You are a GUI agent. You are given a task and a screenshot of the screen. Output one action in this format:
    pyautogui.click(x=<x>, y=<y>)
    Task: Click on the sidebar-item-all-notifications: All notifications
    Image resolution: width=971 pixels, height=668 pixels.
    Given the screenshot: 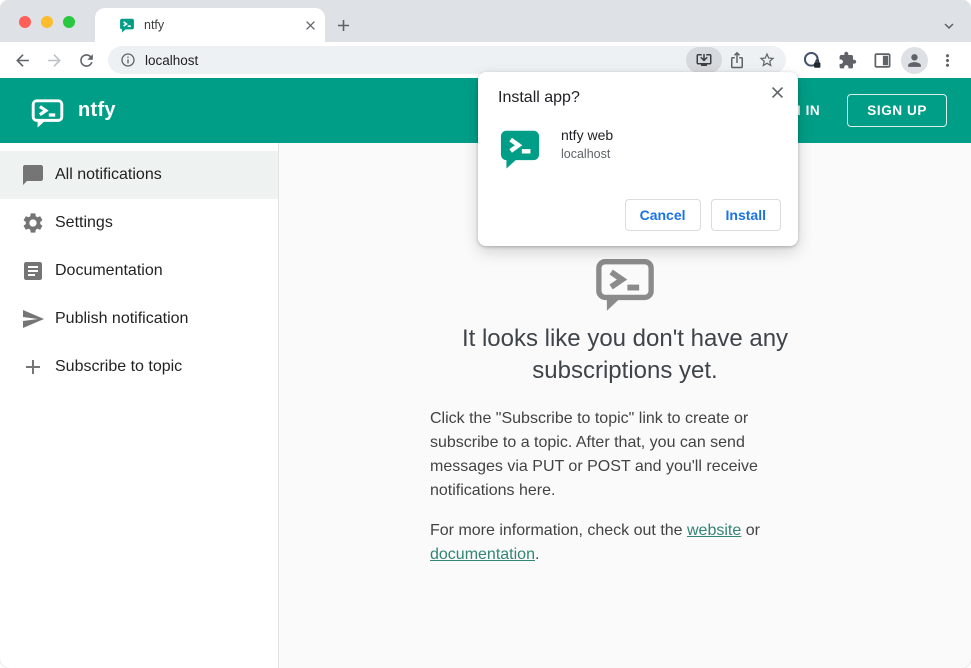 What is the action you would take?
    pyautogui.click(x=139, y=175)
    